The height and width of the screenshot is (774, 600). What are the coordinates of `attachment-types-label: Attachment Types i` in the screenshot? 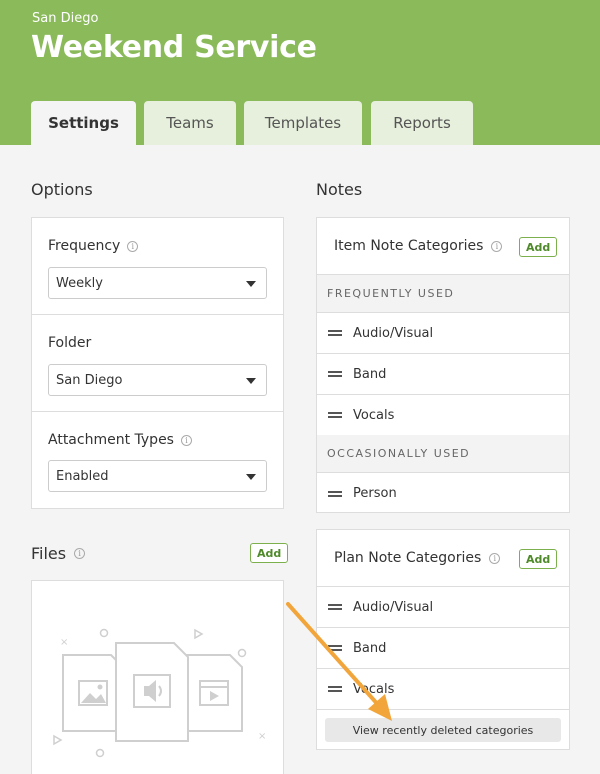 It's located at (120, 440).